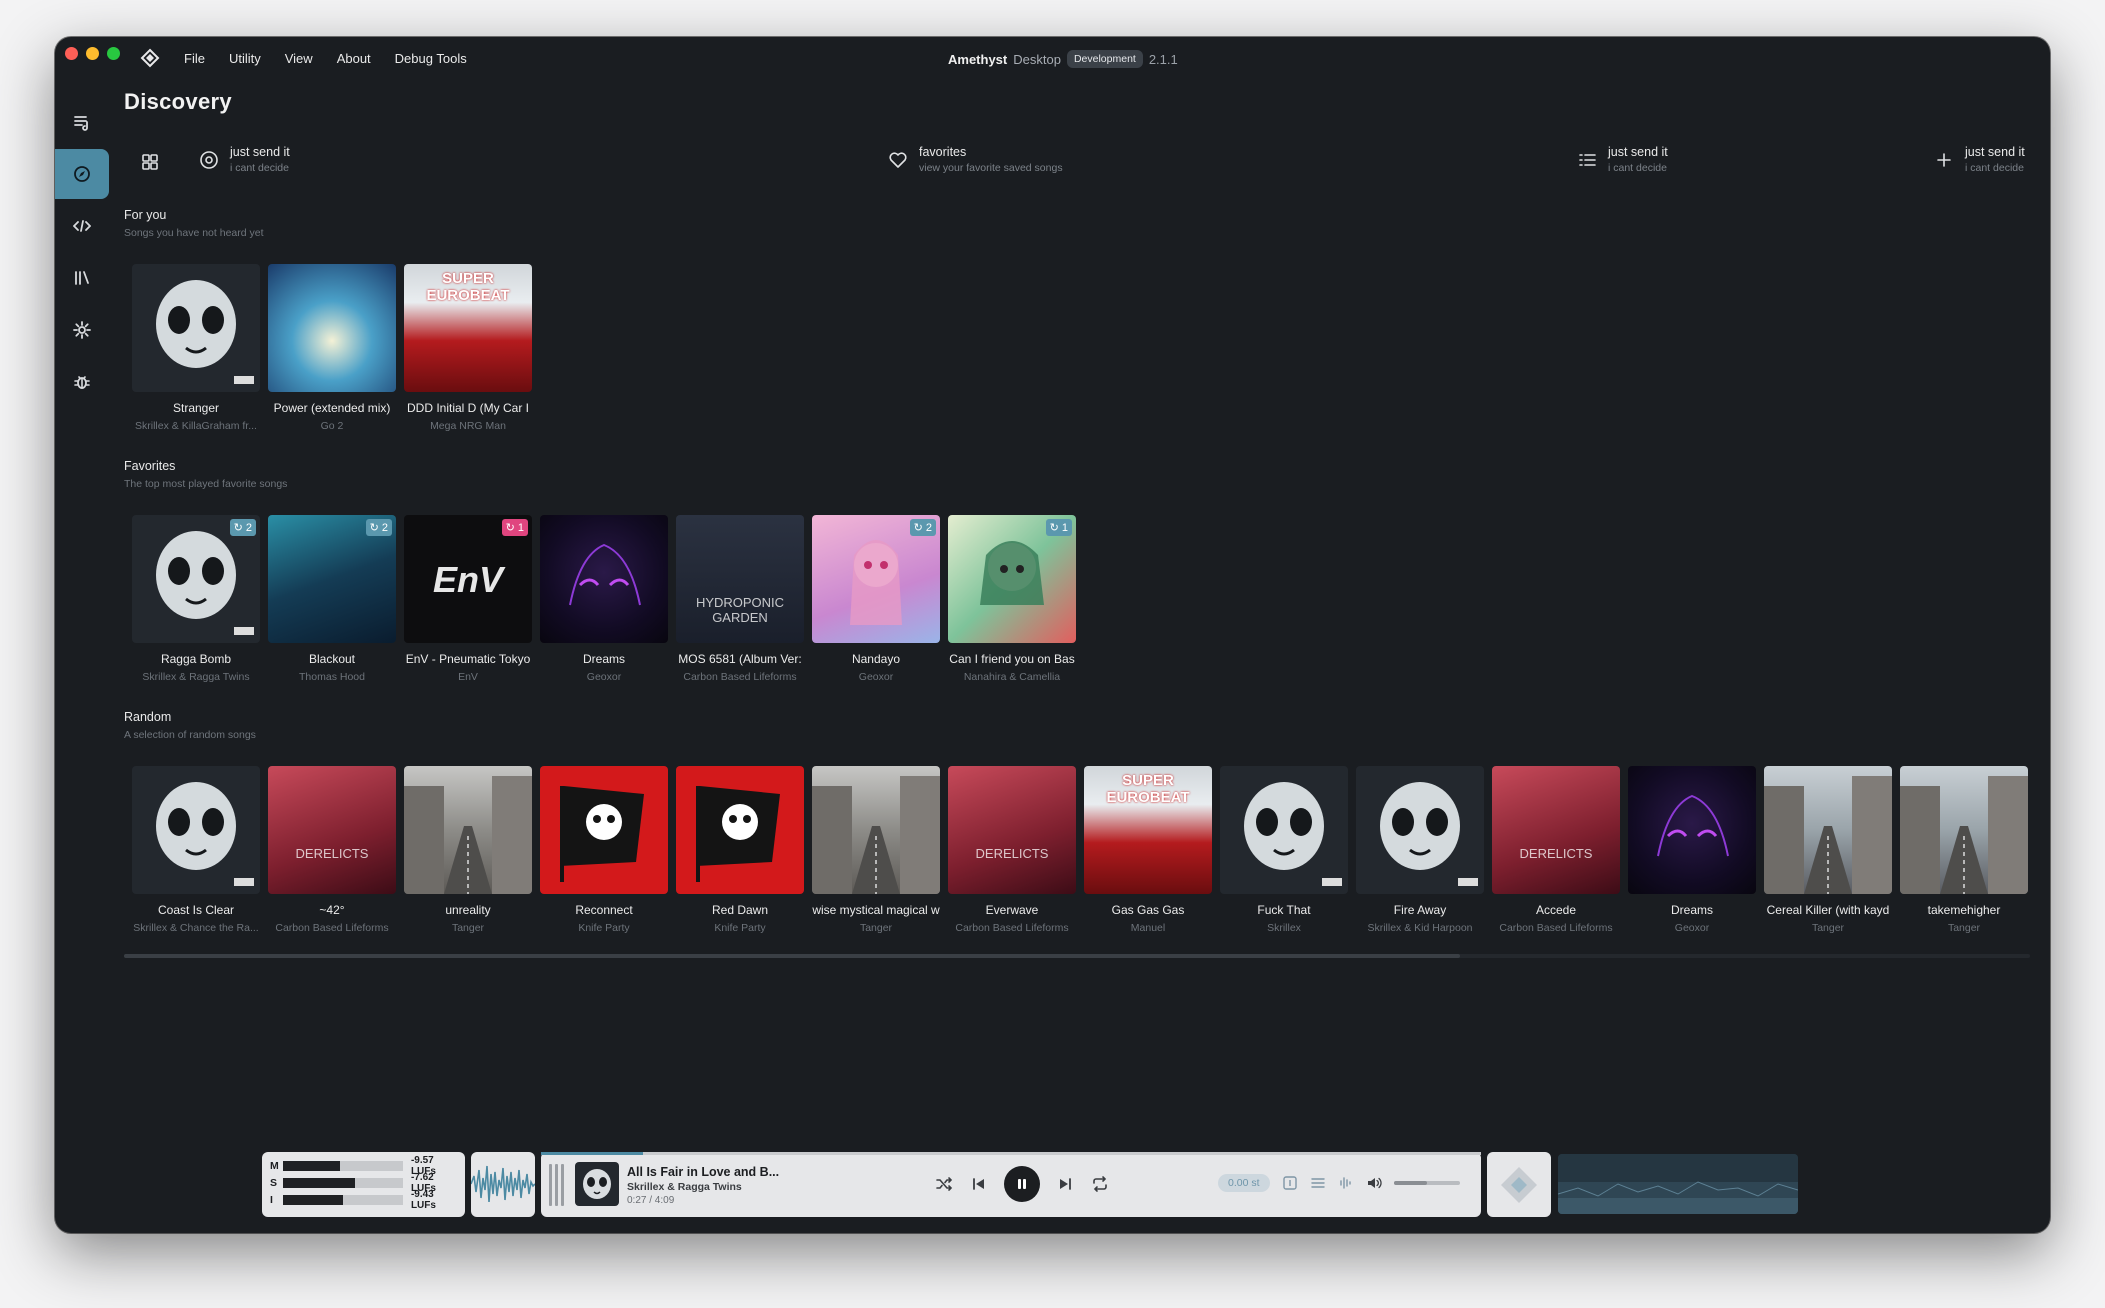  I want to click on pause-button, so click(1022, 1184).